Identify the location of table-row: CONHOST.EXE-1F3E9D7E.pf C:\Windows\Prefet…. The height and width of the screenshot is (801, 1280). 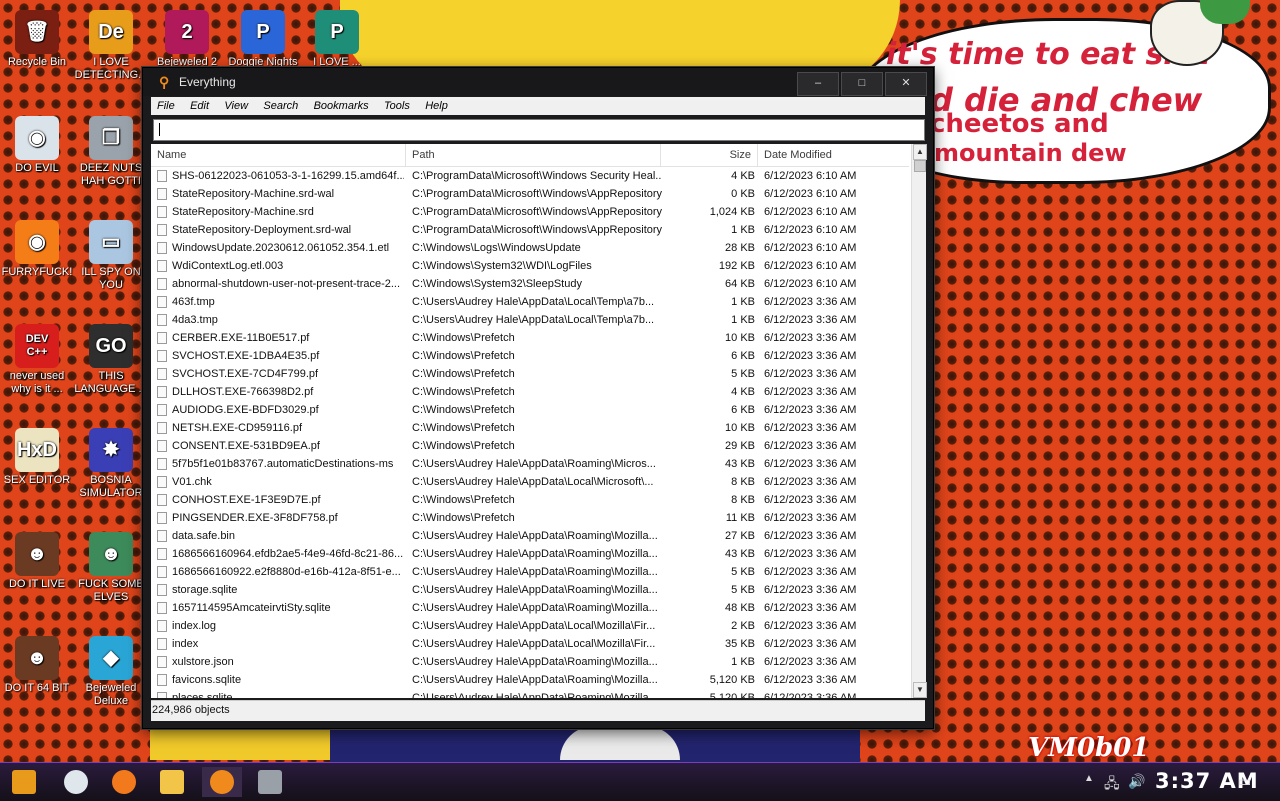
(530, 500).